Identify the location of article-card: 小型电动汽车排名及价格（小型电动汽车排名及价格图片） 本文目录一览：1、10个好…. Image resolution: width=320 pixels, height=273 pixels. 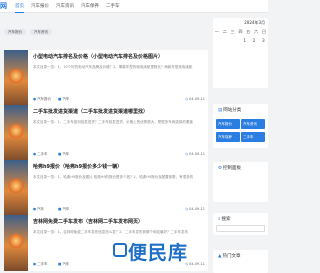
(106, 78).